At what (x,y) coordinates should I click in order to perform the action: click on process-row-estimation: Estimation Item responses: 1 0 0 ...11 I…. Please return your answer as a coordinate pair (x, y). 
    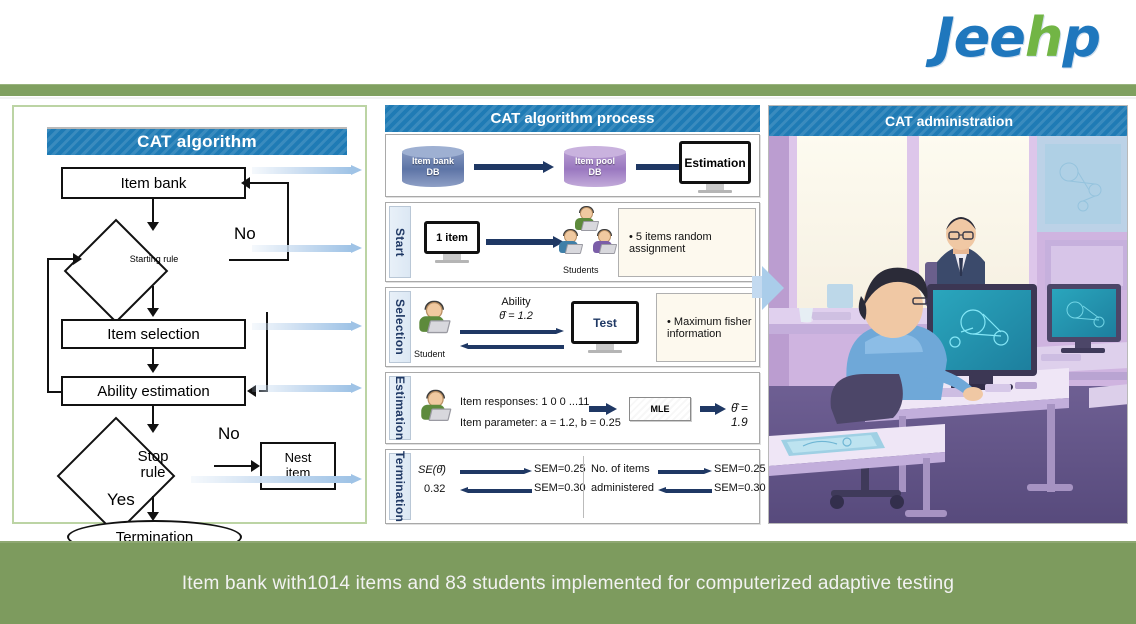
    Looking at the image, I should click on (572, 408).